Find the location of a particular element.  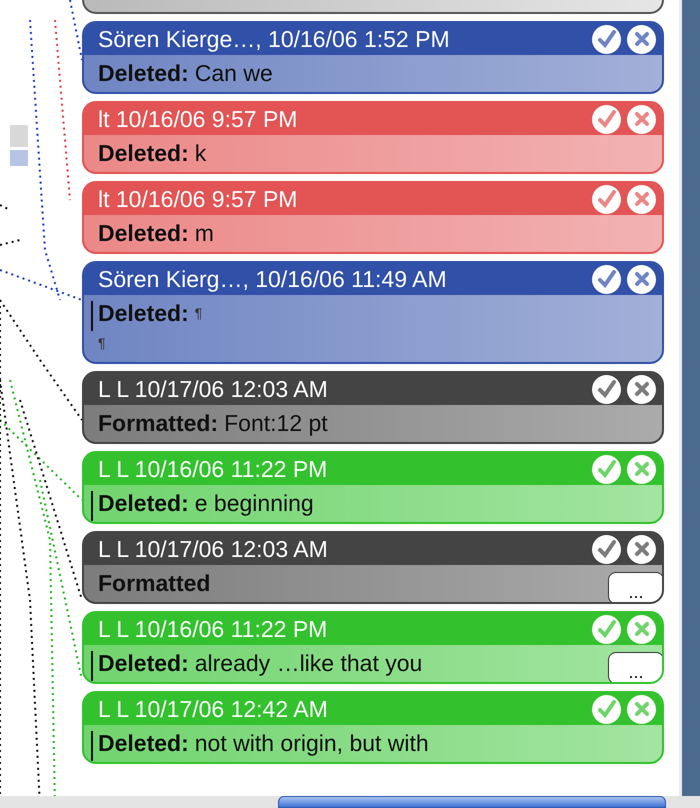

balloon-author-date: Sören Kierge…, 10/16/06 1:52 PM is located at coordinates (274, 39).